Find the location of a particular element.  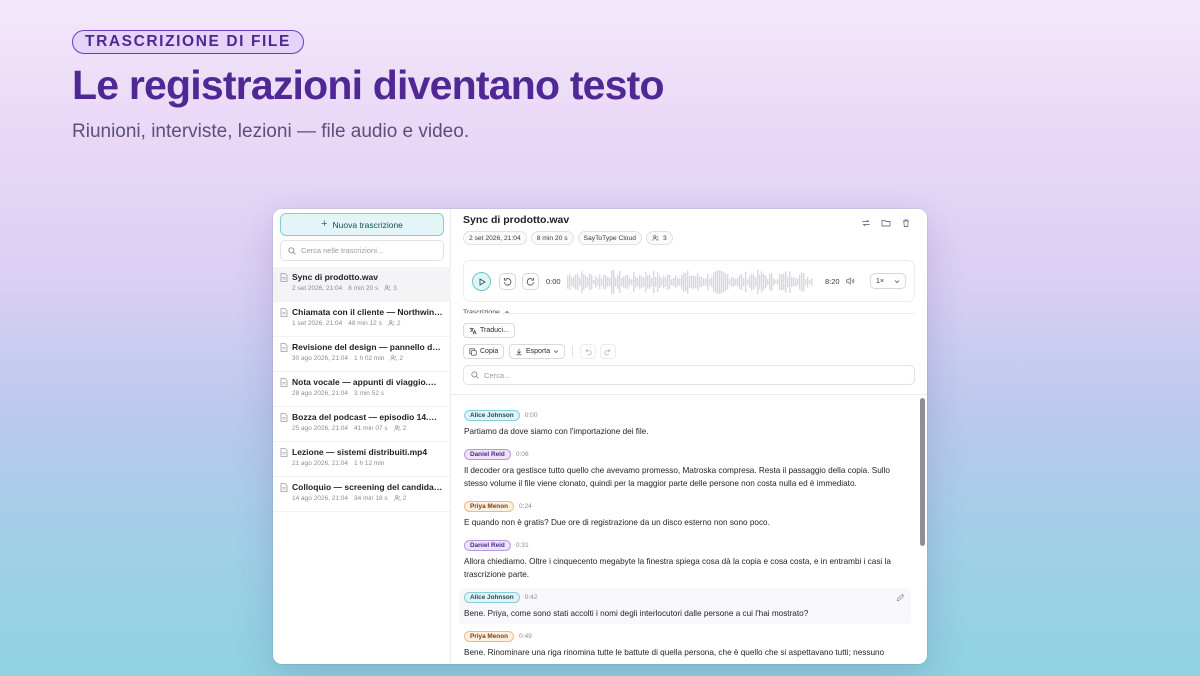

edit-icon is located at coordinates (900, 597).